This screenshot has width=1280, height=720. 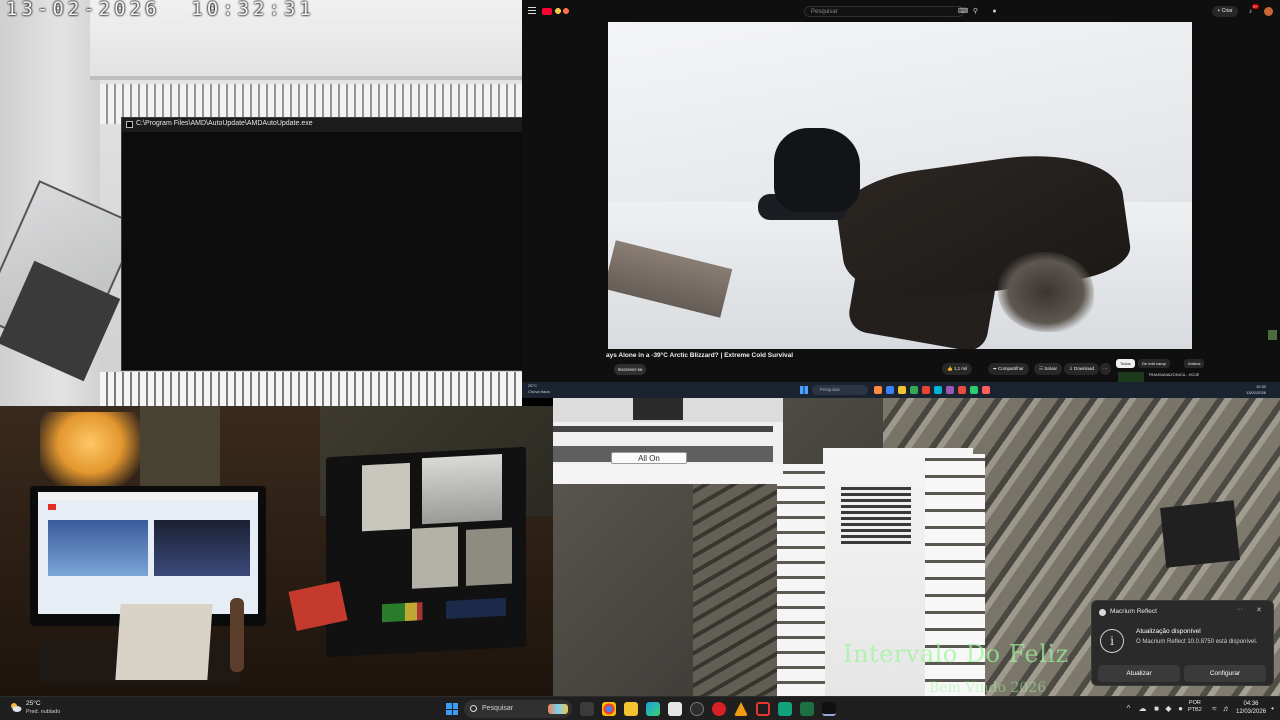 I want to click on tray-expand-icon: ^, so click(x=1128, y=708).